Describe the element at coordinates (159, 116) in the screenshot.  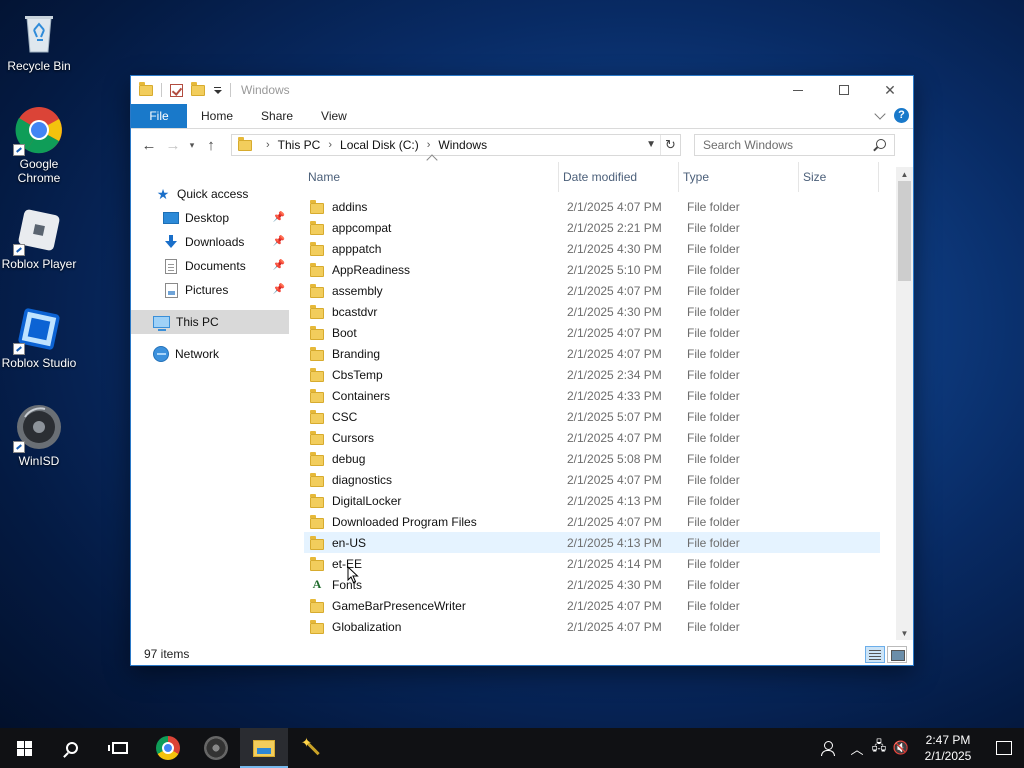
I see `tab-file: File` at that location.